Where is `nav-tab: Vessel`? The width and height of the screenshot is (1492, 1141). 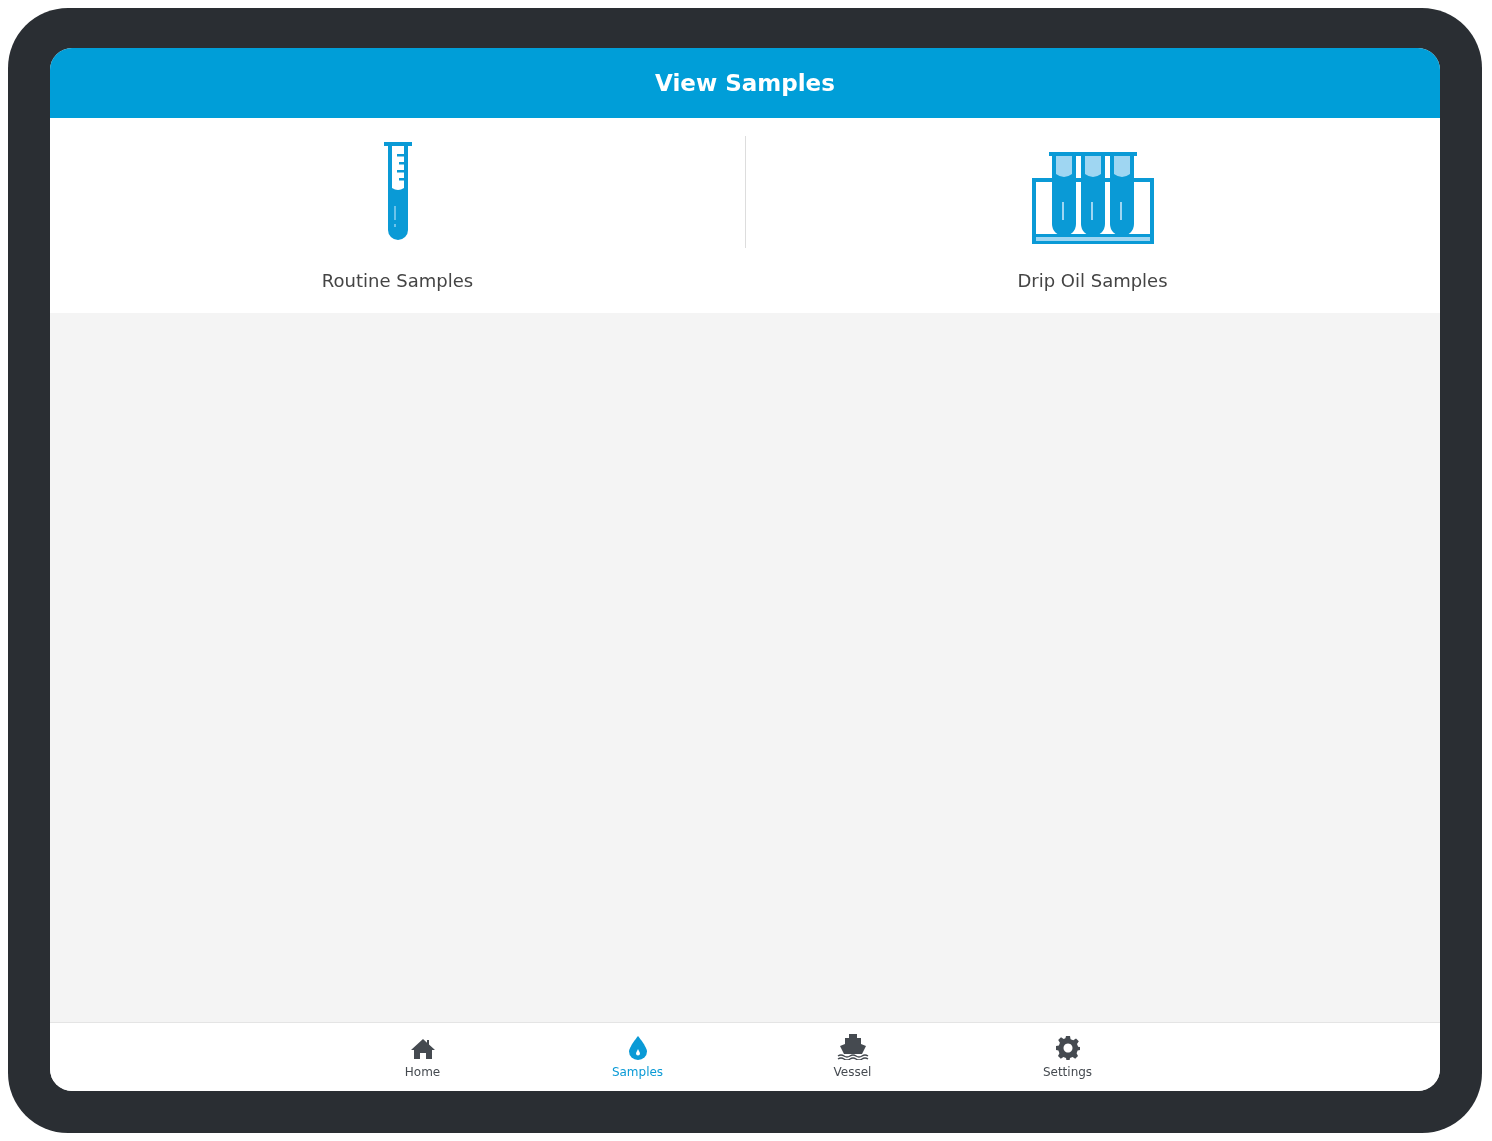
nav-tab: Vessel is located at coordinates (852, 1057).